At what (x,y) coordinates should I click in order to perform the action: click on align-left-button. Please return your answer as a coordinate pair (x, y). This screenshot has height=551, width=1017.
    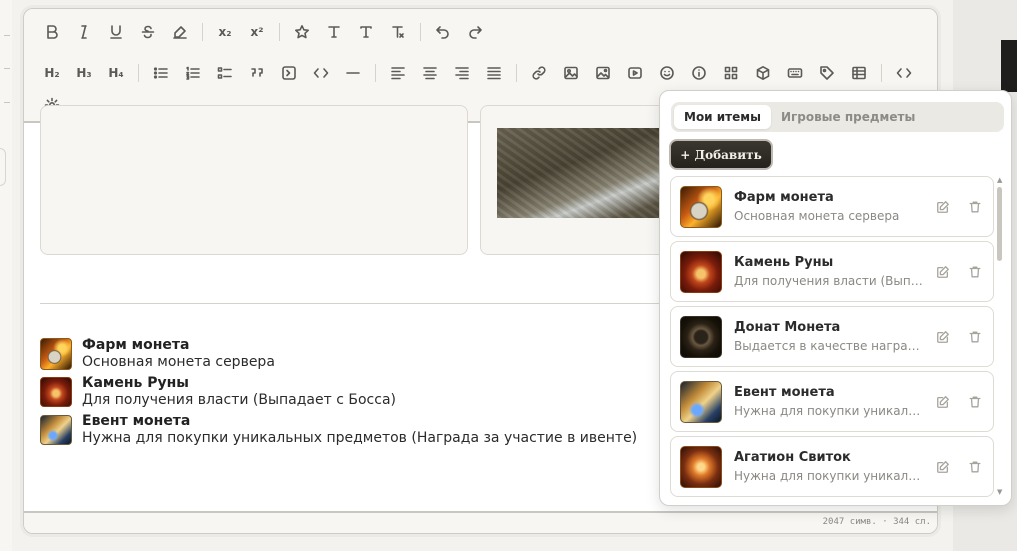
    Looking at the image, I should click on (398, 73).